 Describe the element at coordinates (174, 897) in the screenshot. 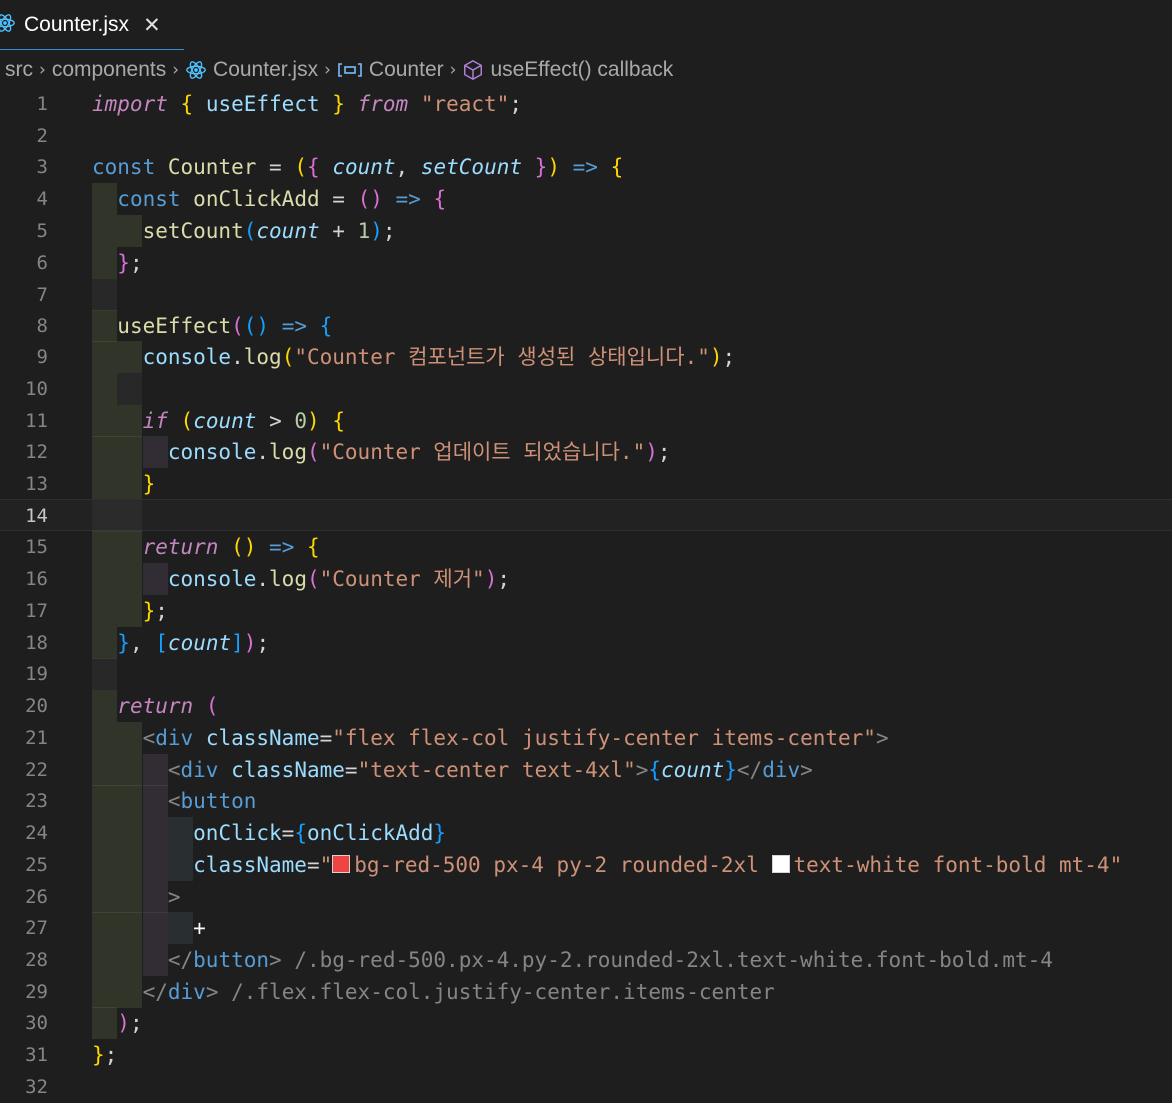

I see `code-text: >` at that location.